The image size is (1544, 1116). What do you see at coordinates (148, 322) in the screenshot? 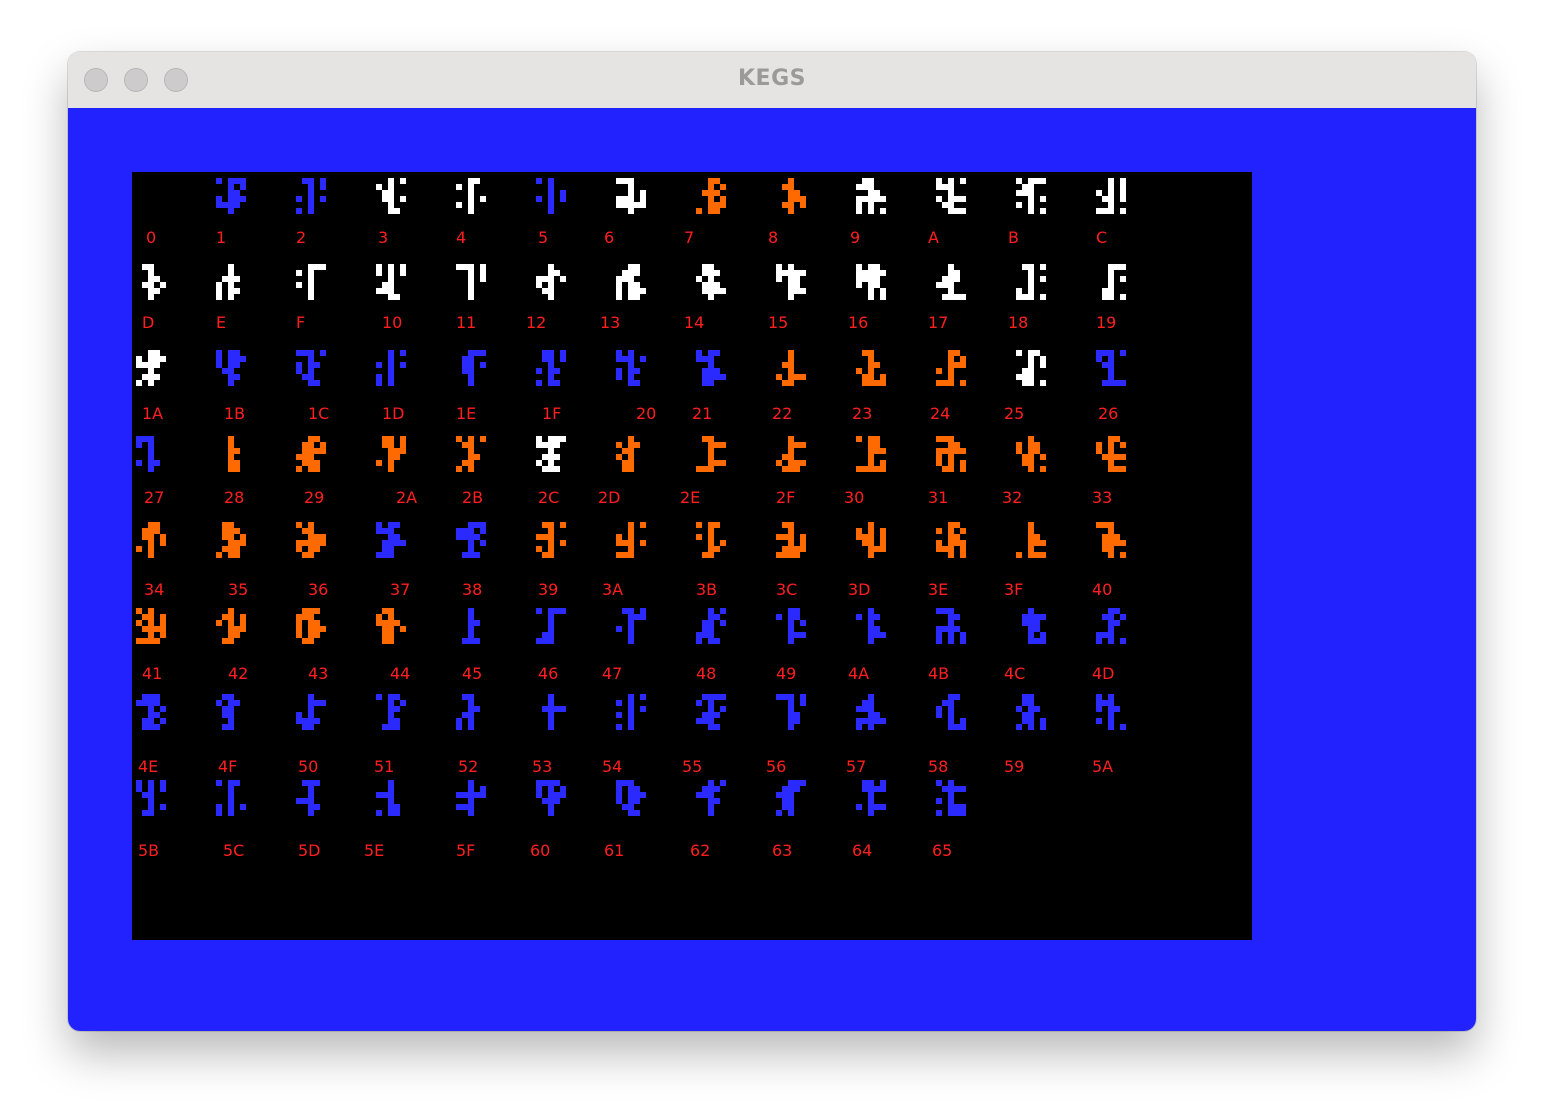
I see `shape-number-label: D` at bounding box center [148, 322].